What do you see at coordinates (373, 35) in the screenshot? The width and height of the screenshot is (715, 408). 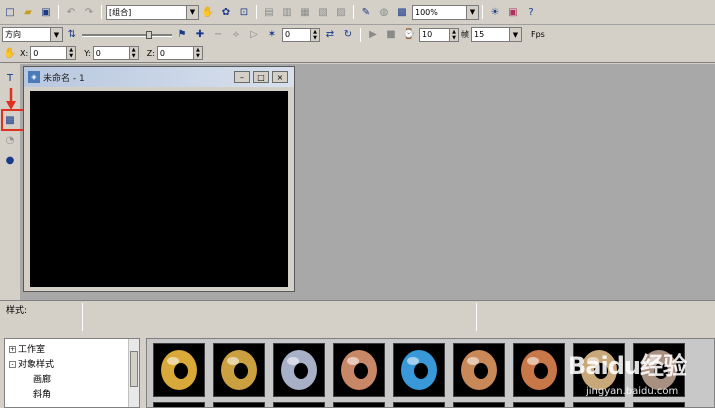 I see `play-icon: ▶` at bounding box center [373, 35].